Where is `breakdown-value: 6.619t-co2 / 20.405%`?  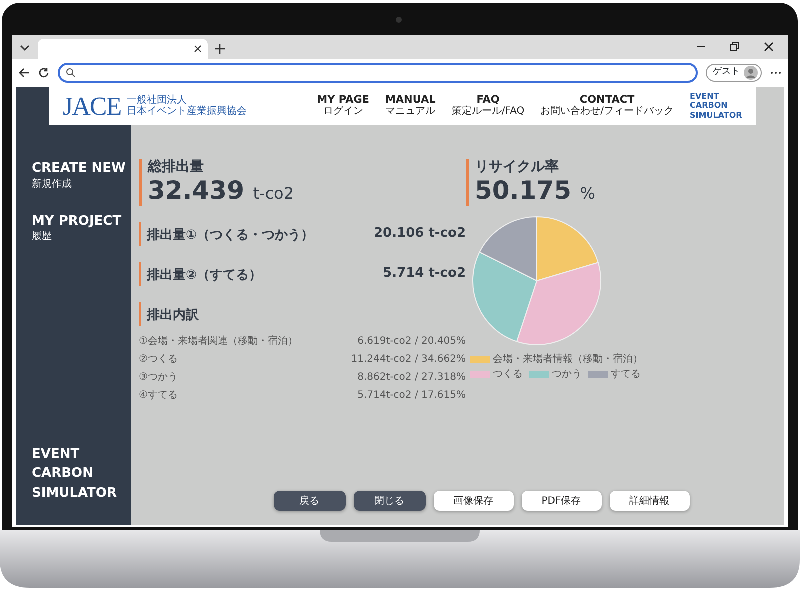
breakdown-value: 6.619t-co2 / 20.405% is located at coordinates (412, 341).